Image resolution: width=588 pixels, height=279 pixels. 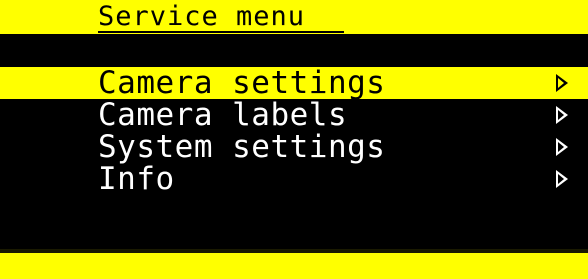 I want to click on menu-item-label: Camera labels, so click(x=223, y=115).